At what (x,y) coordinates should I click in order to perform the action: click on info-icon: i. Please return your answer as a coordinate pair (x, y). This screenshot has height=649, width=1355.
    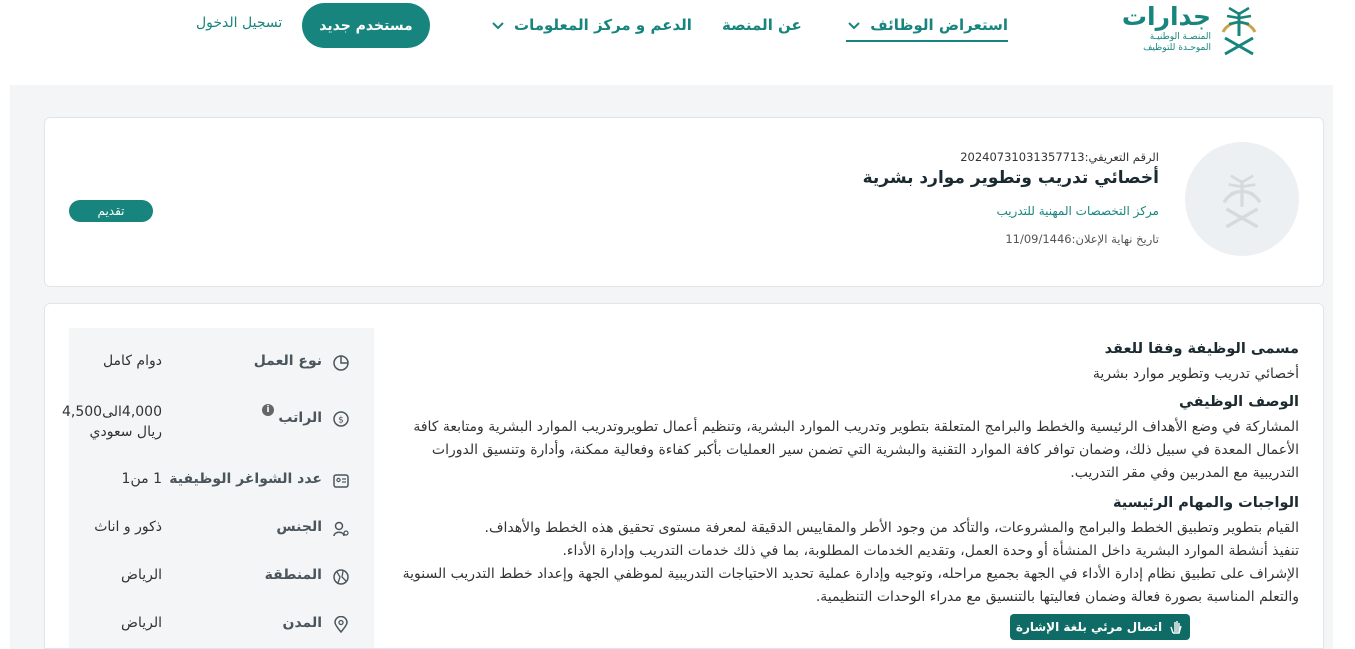
    Looking at the image, I should click on (268, 410).